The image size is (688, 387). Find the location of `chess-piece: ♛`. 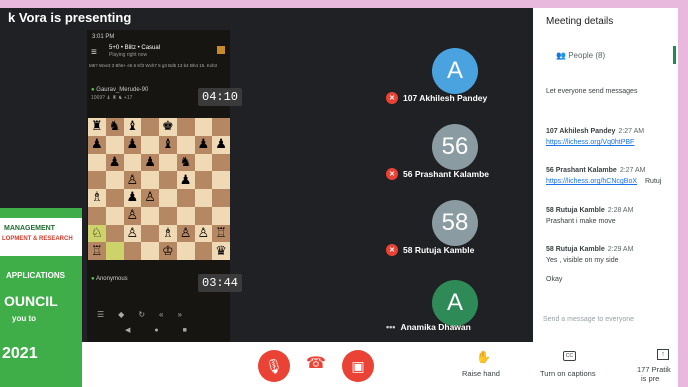

chess-piece: ♛ is located at coordinates (221, 251).